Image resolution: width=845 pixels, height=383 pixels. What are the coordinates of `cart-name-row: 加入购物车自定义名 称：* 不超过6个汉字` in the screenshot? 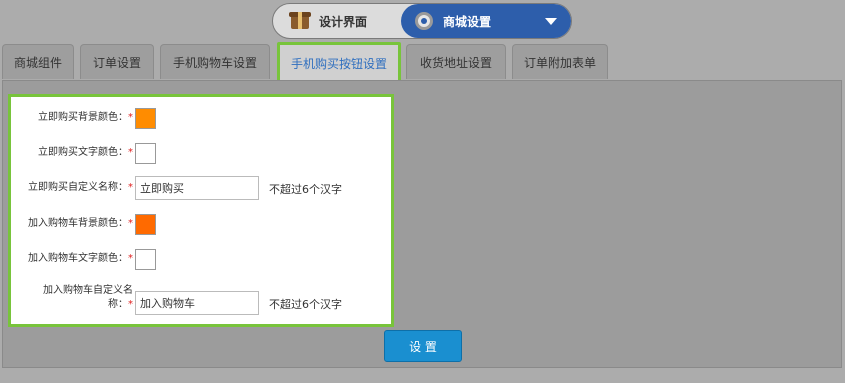 It's located at (201, 301).